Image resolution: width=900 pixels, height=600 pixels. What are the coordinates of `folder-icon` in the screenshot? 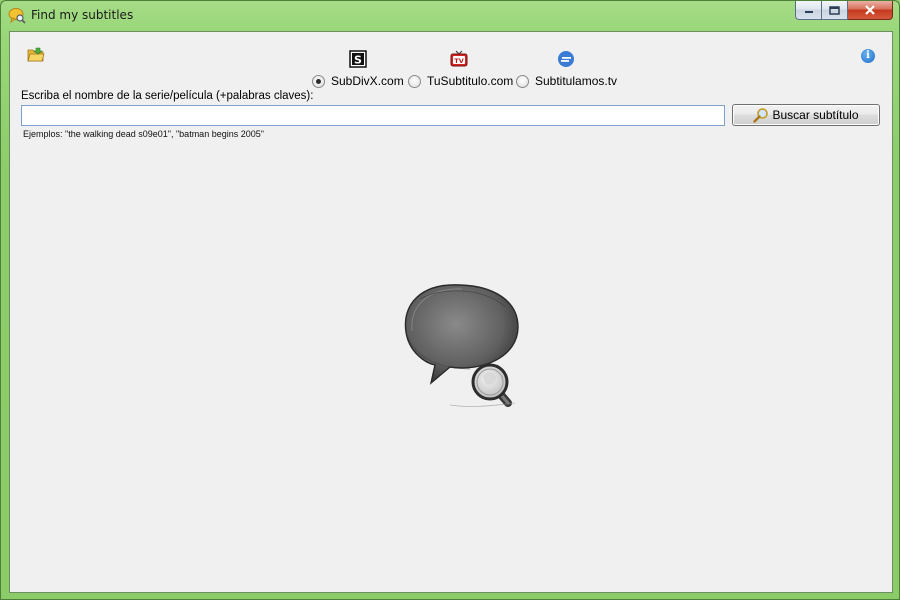 It's located at (36, 55).